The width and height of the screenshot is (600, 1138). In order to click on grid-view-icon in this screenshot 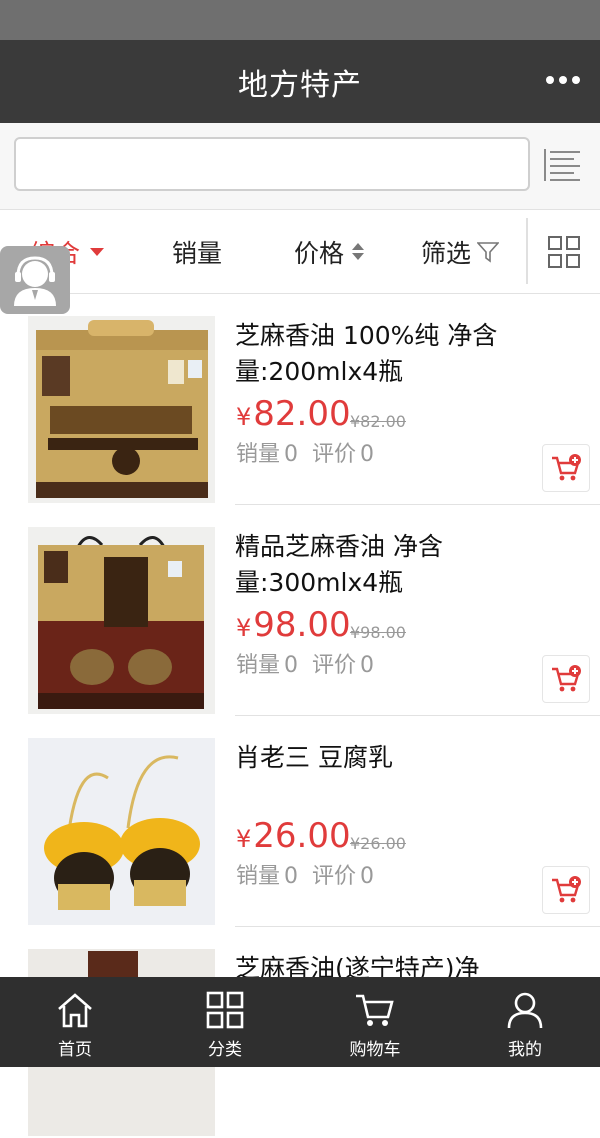, I will do `click(564, 252)`.